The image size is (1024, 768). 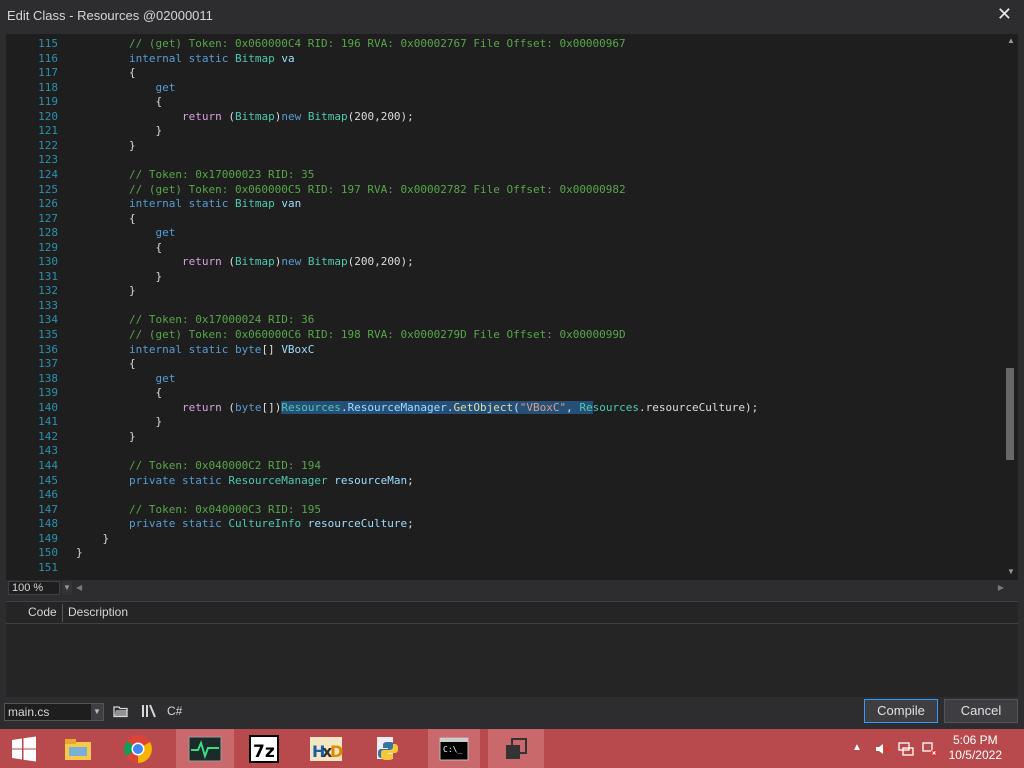 I want to click on vertical-scrollbar: ▲ ▼, so click(x=1011, y=307).